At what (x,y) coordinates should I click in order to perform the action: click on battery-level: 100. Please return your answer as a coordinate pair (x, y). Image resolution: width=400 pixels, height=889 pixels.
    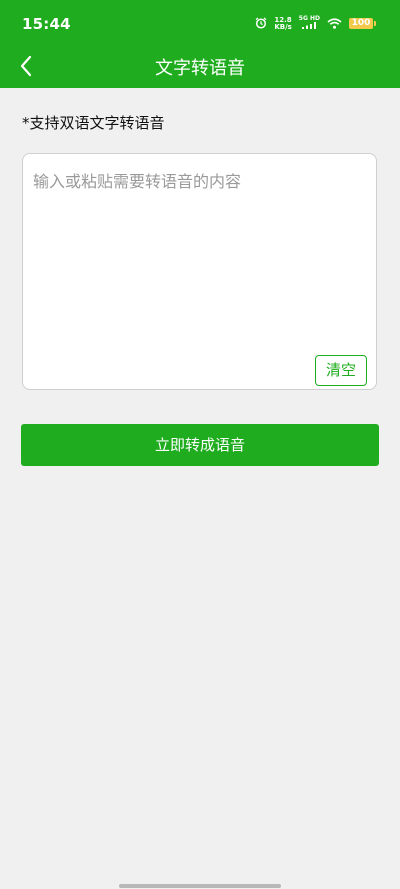
    Looking at the image, I should click on (361, 23).